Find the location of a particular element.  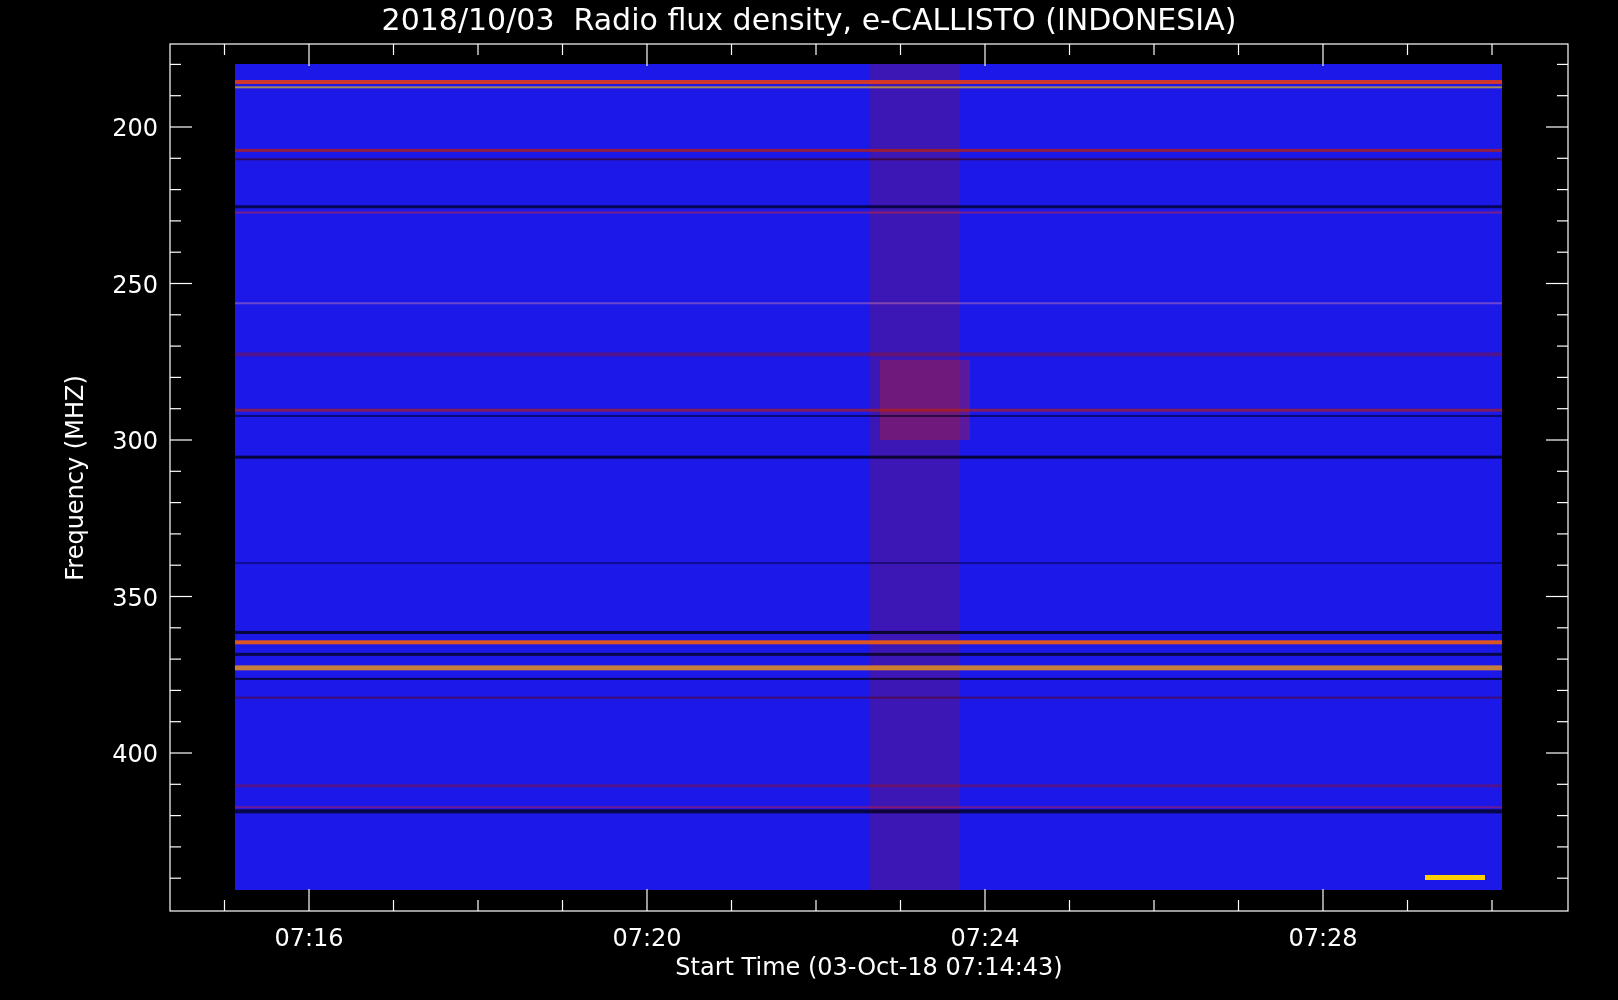

y-axis-label: Frequency (MHZ) is located at coordinates (75, 478).